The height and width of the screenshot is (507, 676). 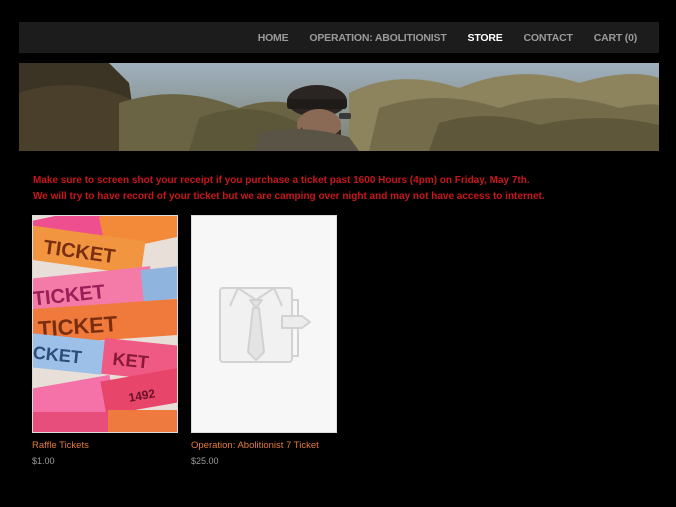 I want to click on product-card-operation-abolitionist-ticket: Operation: Abolitionist 7 Ticket $25.00, so click(x=264, y=340).